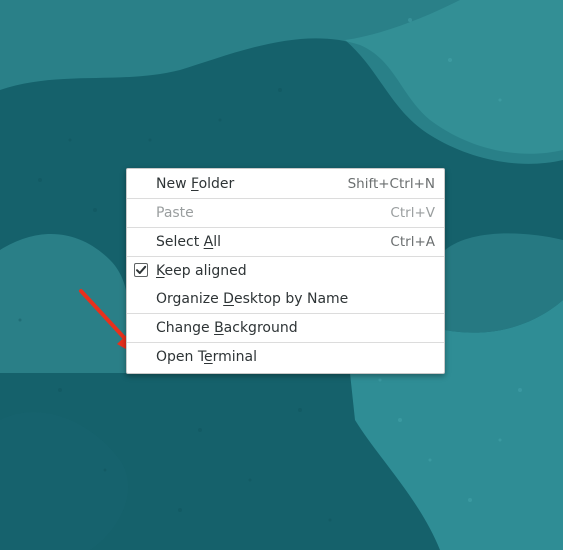  What do you see at coordinates (141, 270) in the screenshot?
I see `check-icon` at bounding box center [141, 270].